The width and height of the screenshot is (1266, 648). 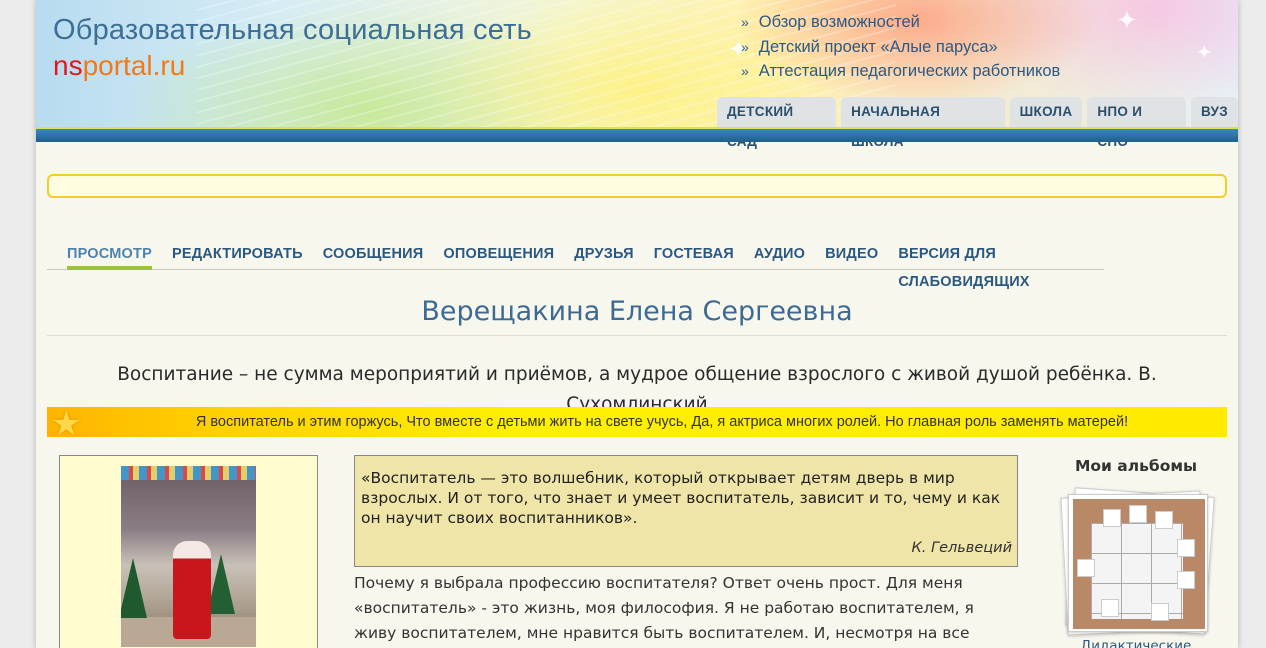 I want to click on site-title: Образовательная социальная сеть, so click(x=292, y=30).